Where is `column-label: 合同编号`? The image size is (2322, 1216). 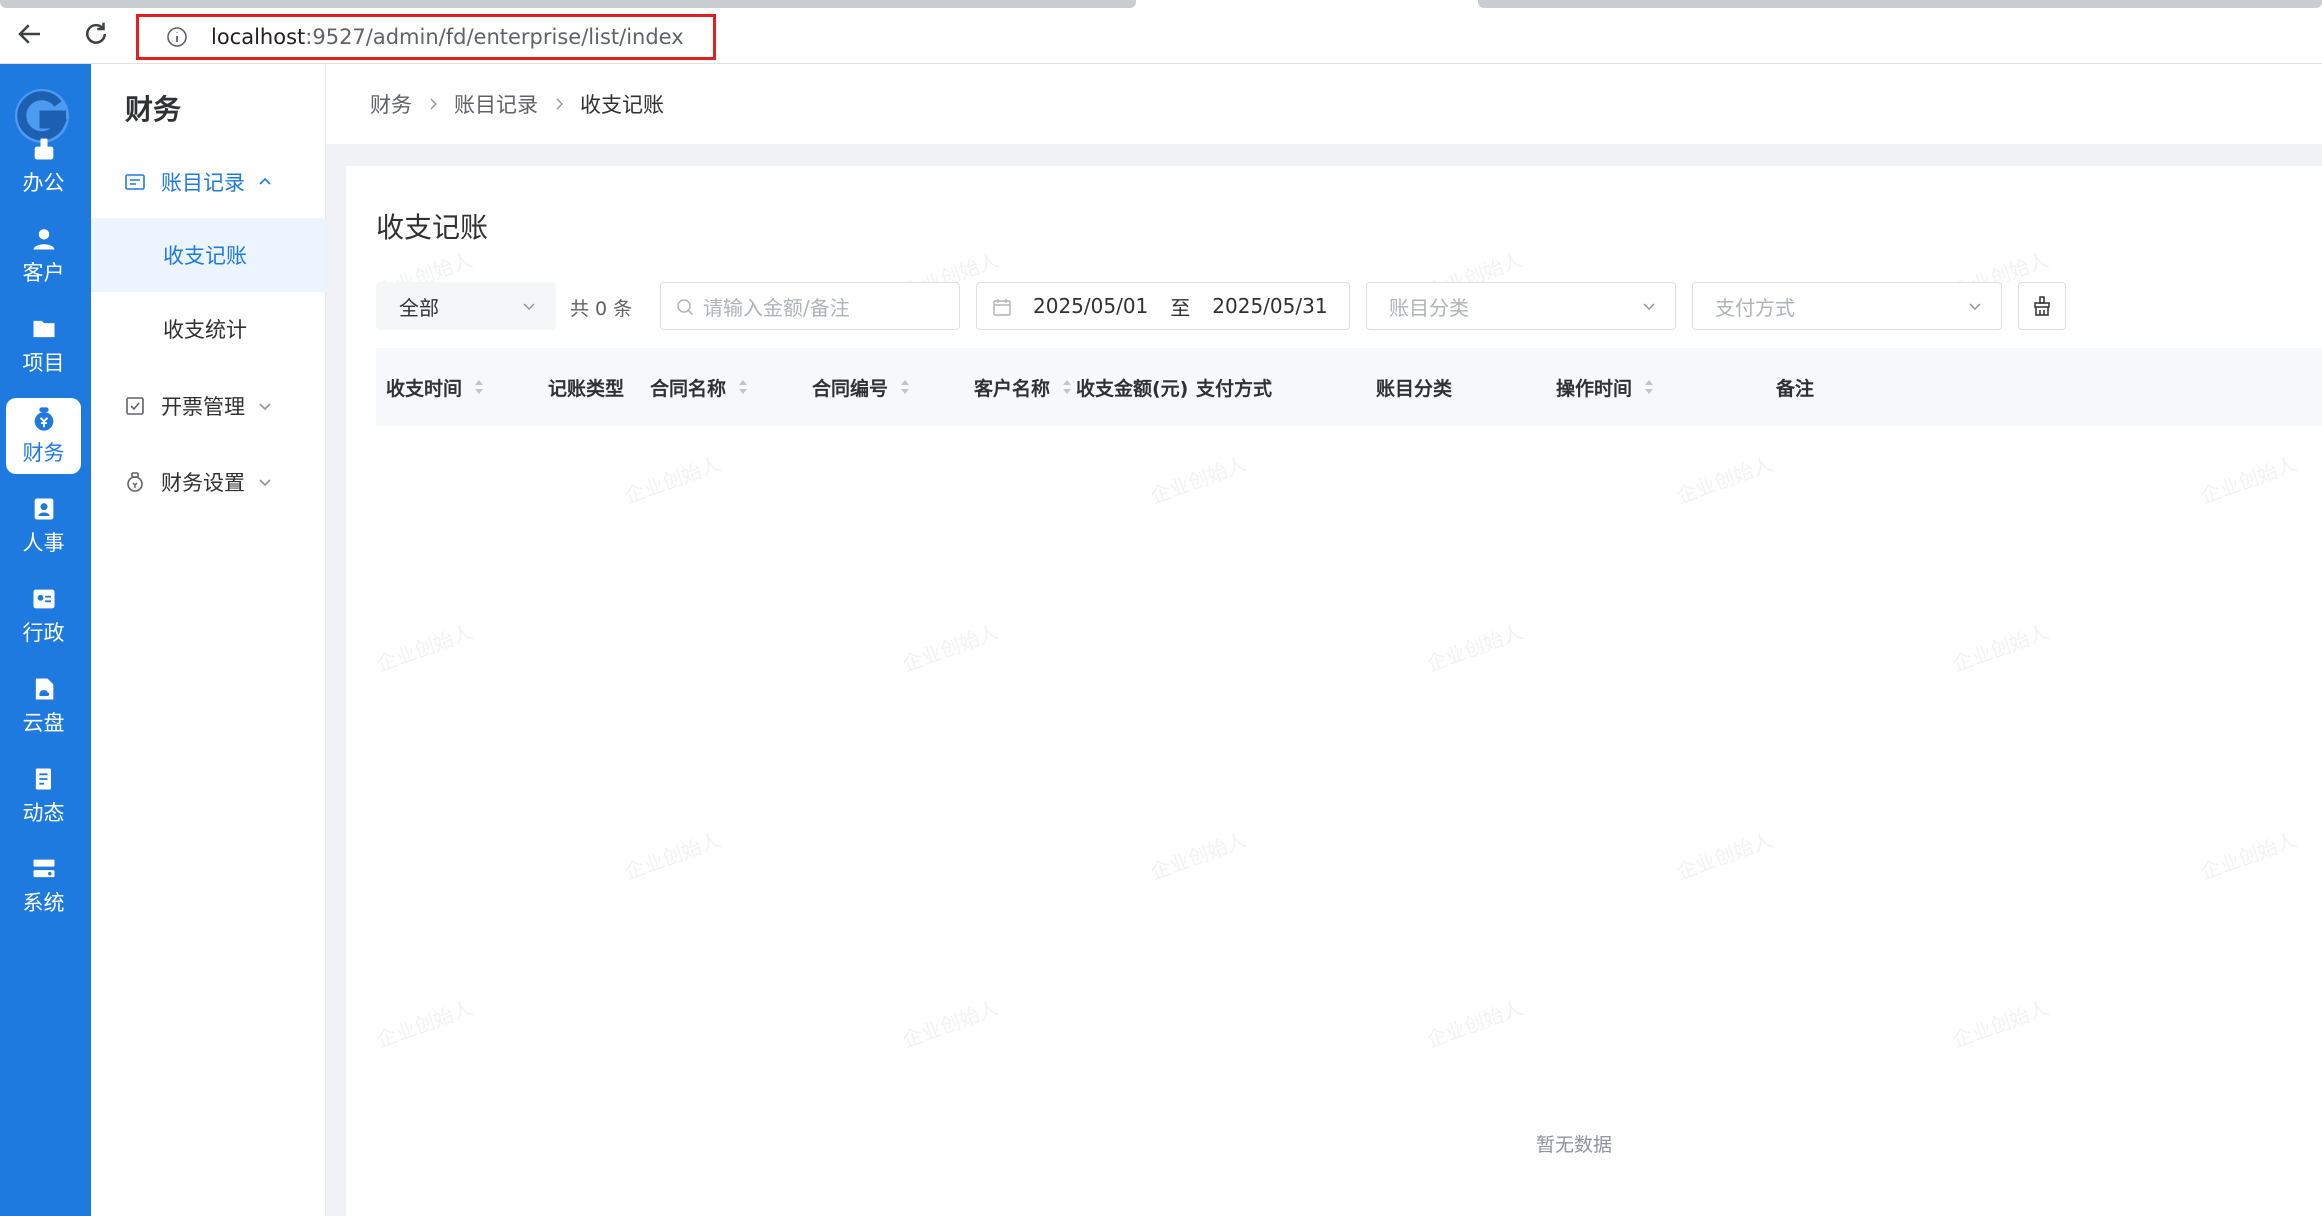 column-label: 合同编号 is located at coordinates (850, 388).